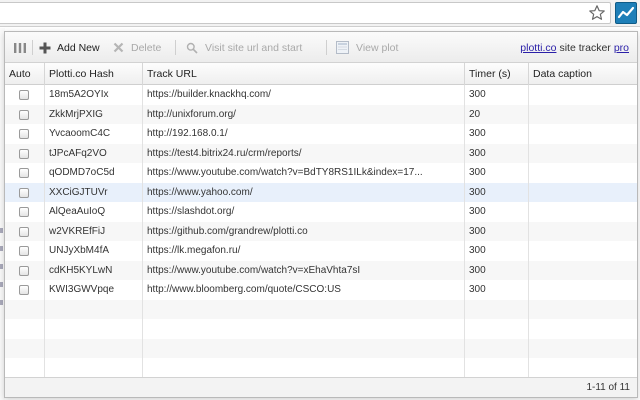 This screenshot has height=400, width=640. Describe the element at coordinates (304, 251) in the screenshot. I see `url-cell: https://lk.megafon.ru/` at that location.